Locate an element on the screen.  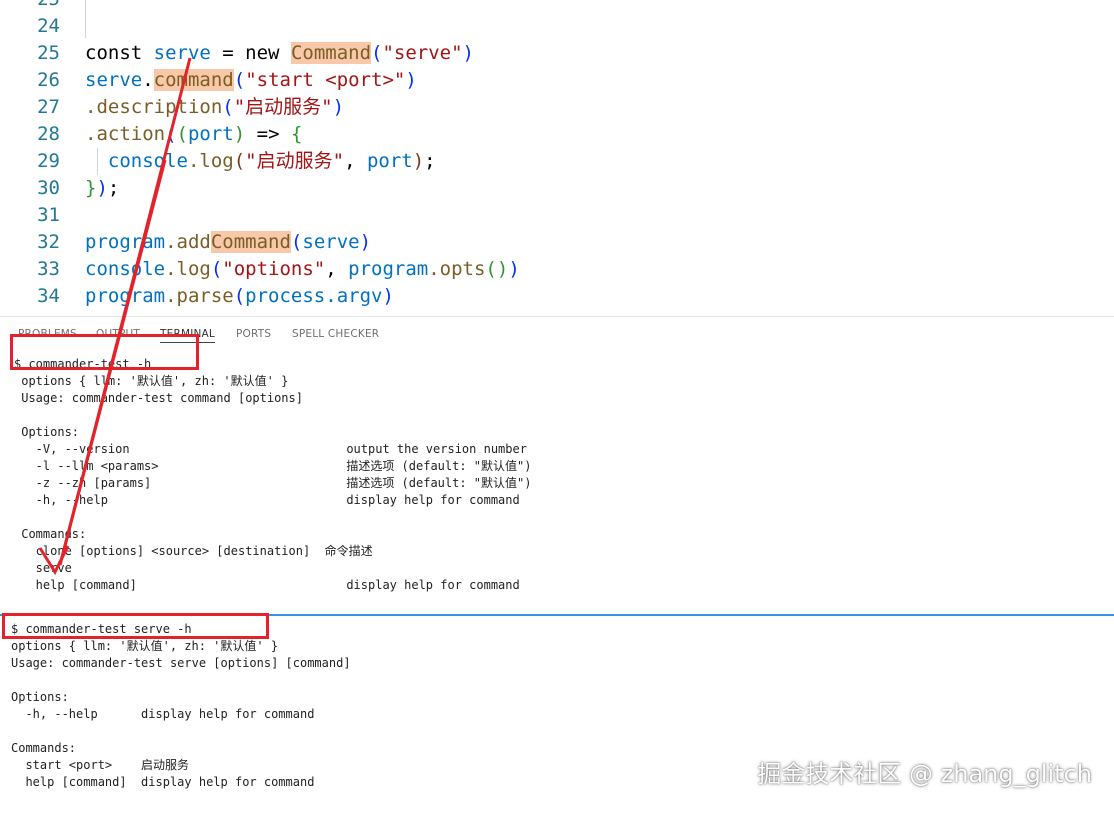
code-text: serve.command("start <port>") is located at coordinates (251, 80).